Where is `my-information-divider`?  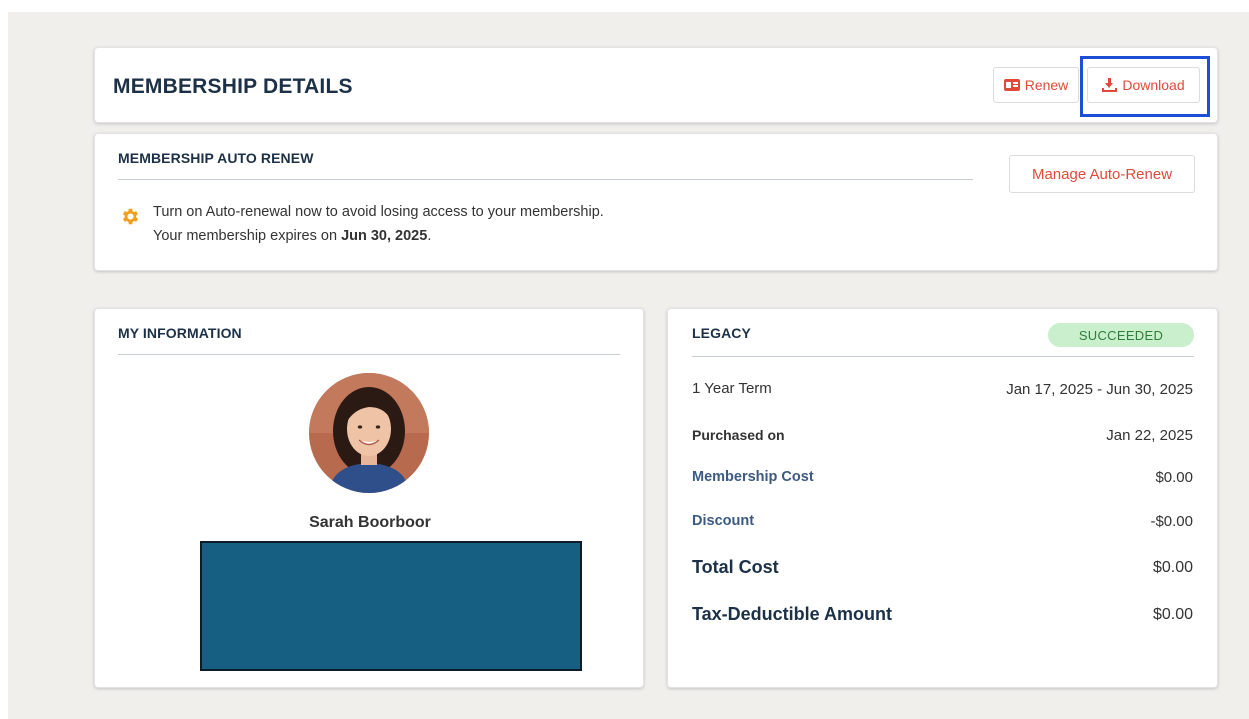 my-information-divider is located at coordinates (369, 354).